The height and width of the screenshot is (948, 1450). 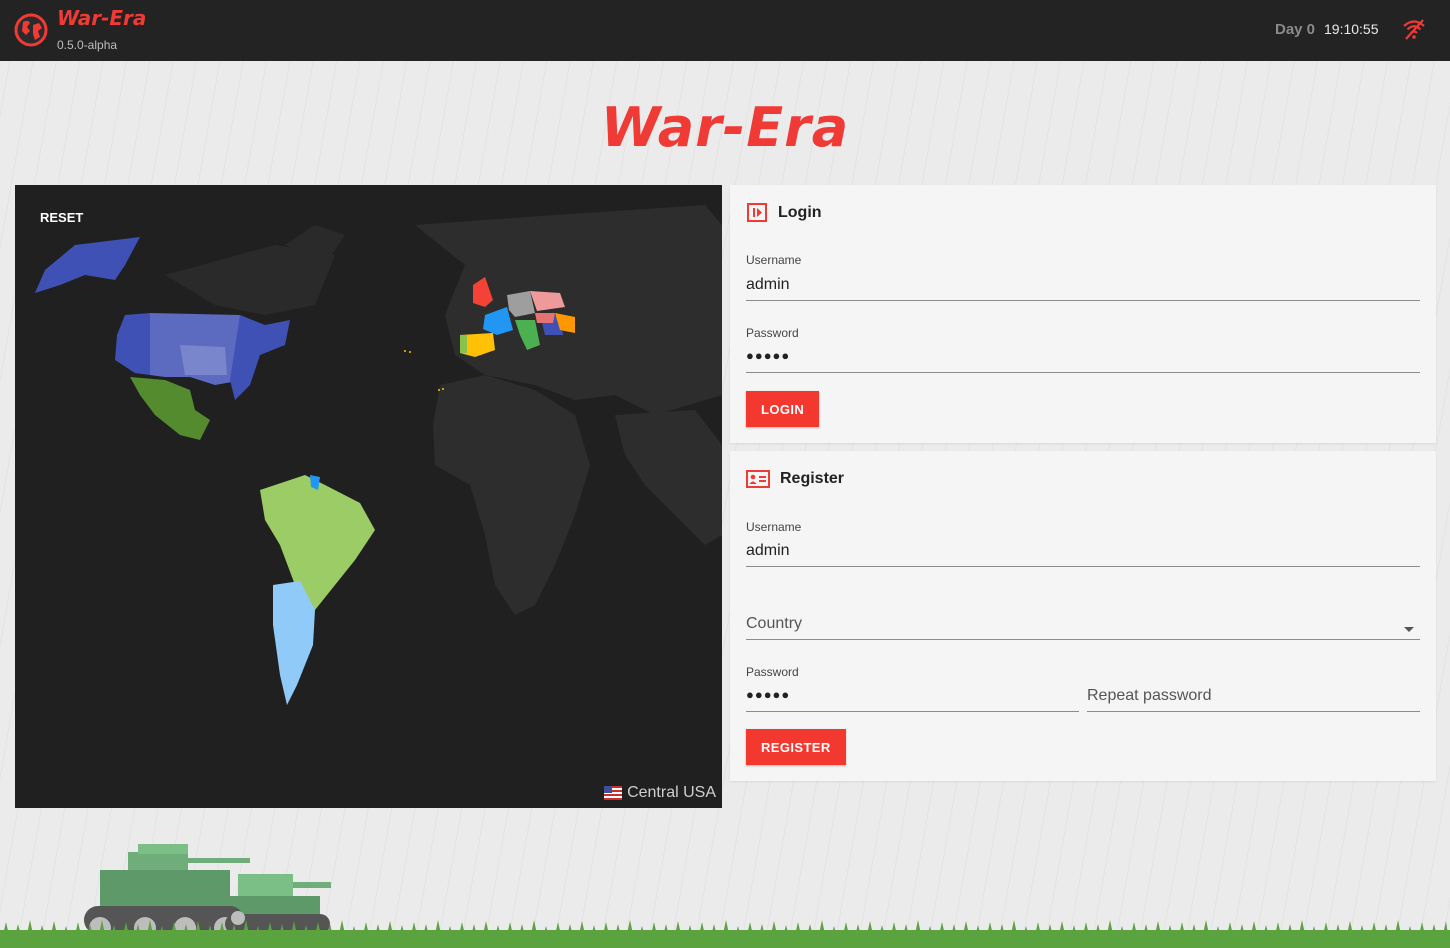 What do you see at coordinates (774, 260) in the screenshot?
I see `login-username-label: Username` at bounding box center [774, 260].